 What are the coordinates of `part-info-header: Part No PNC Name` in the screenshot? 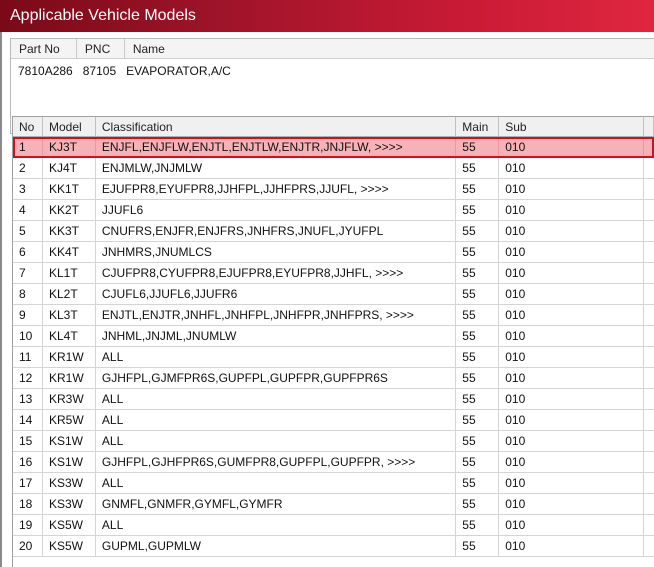 It's located at (332, 49).